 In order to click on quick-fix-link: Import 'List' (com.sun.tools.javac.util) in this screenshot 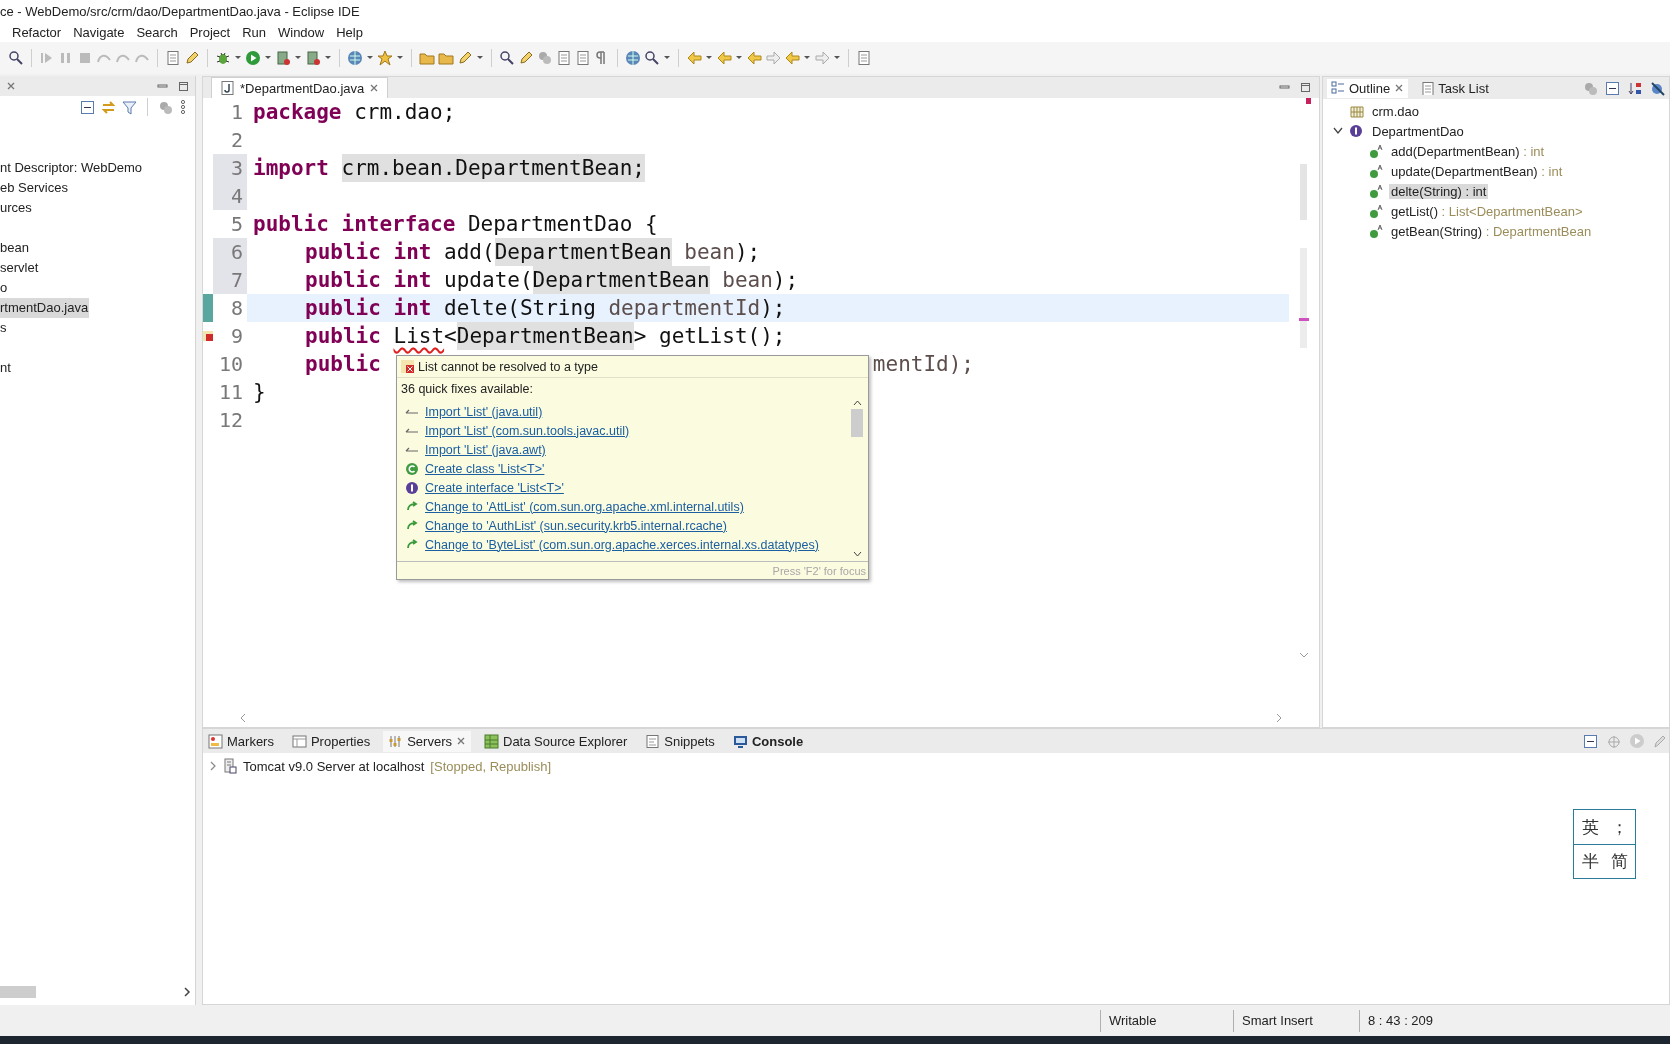, I will do `click(527, 430)`.